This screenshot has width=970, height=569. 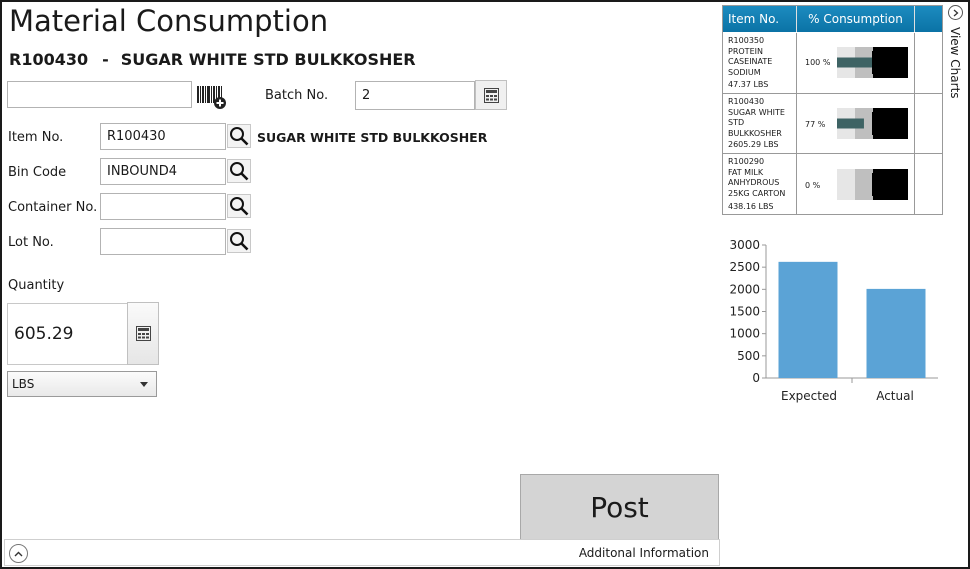 What do you see at coordinates (760, 19) in the screenshot?
I see `col-header-item-no: Item No.` at bounding box center [760, 19].